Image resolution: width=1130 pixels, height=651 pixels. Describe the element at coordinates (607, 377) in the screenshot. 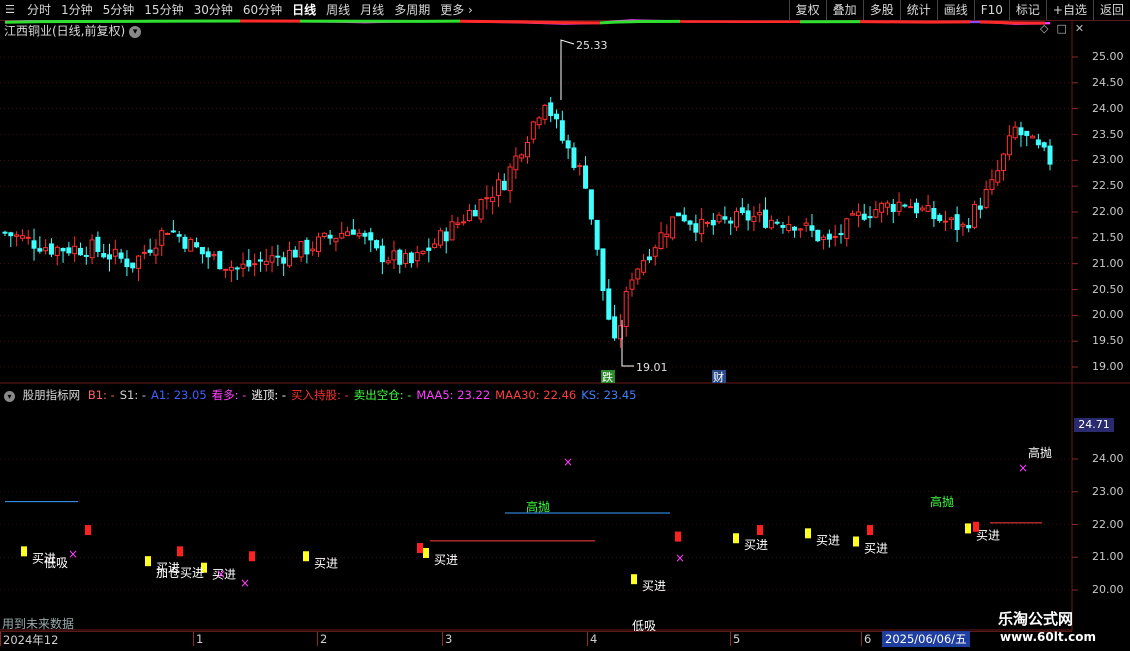

I see `event-fall-label: 跌` at that location.